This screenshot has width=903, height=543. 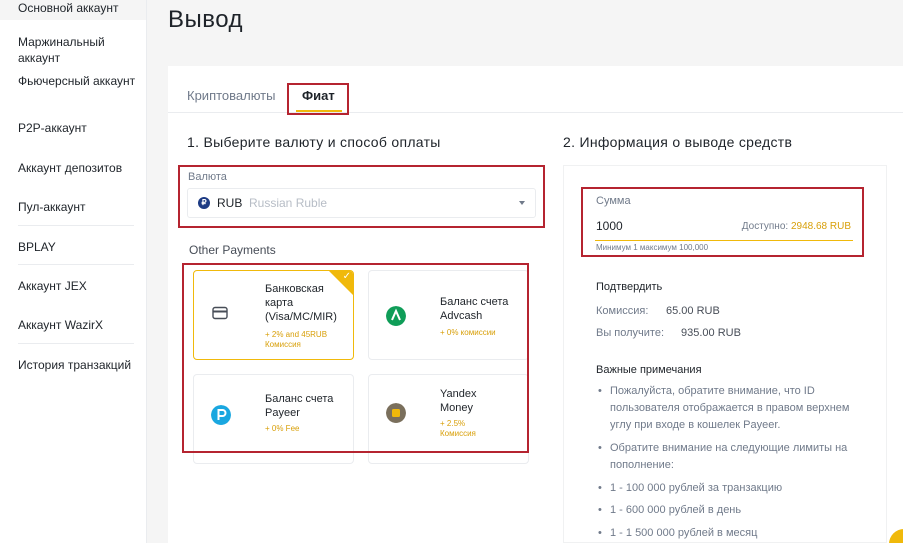 What do you see at coordinates (765, 226) in the screenshot?
I see `available-label: Доступно:` at bounding box center [765, 226].